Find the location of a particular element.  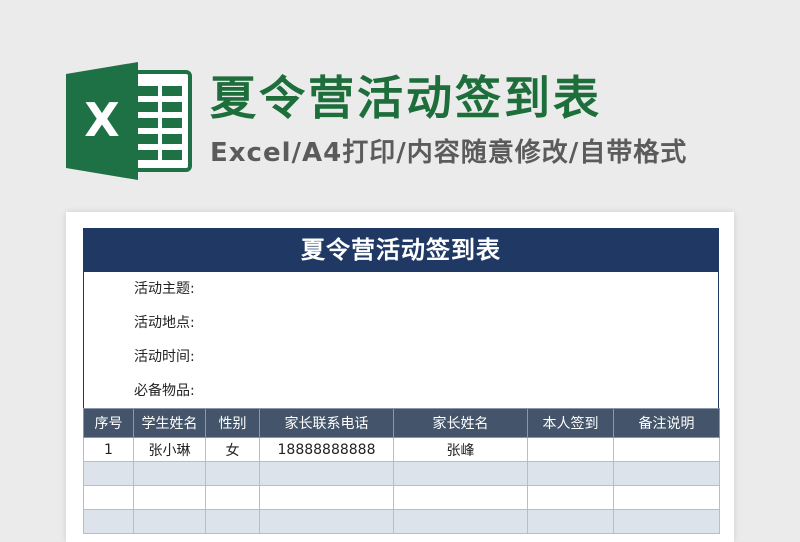

sheet-title: 夏令营活动签到表 is located at coordinates (401, 250).